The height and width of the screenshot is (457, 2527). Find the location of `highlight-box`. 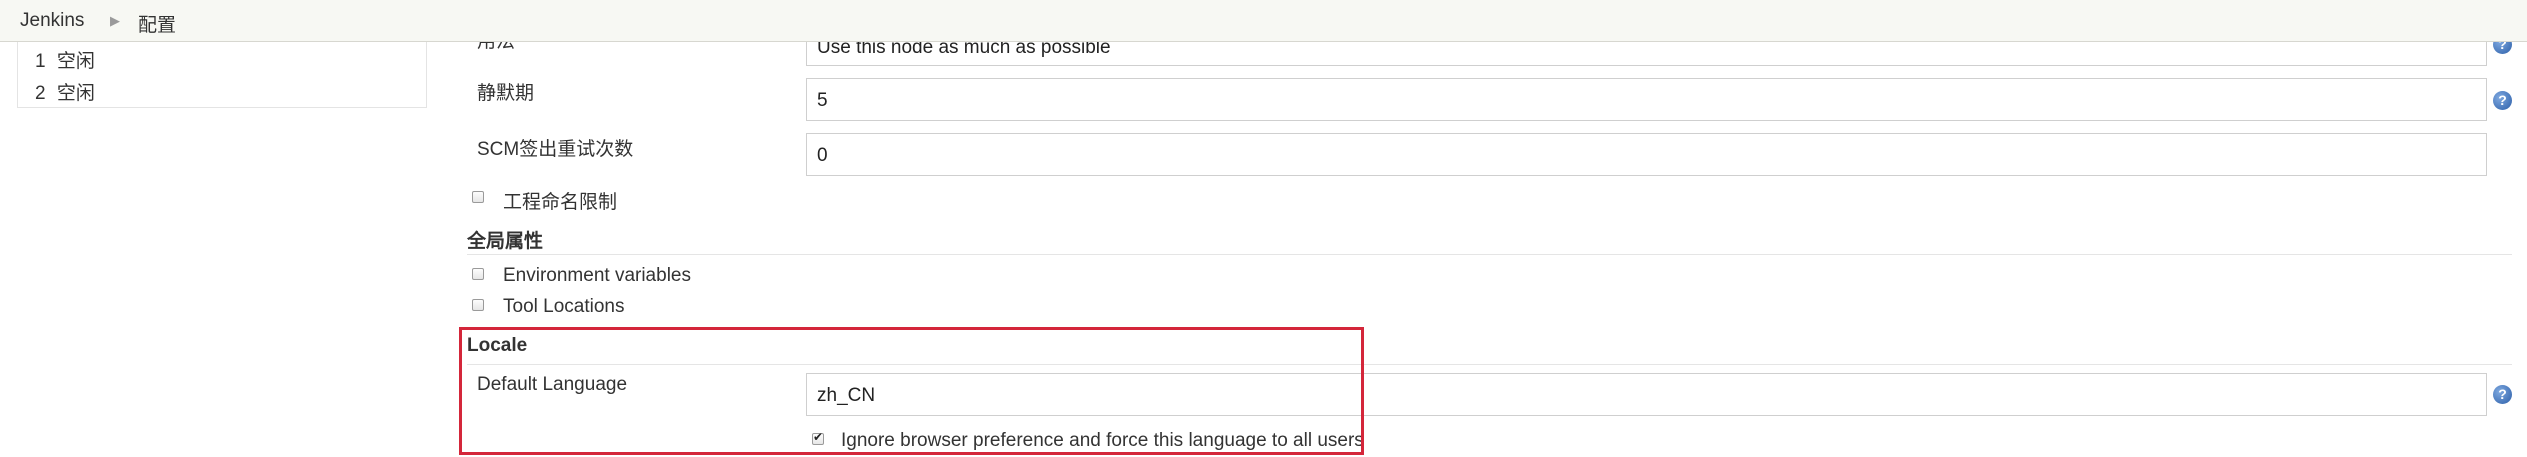

highlight-box is located at coordinates (911, 391).